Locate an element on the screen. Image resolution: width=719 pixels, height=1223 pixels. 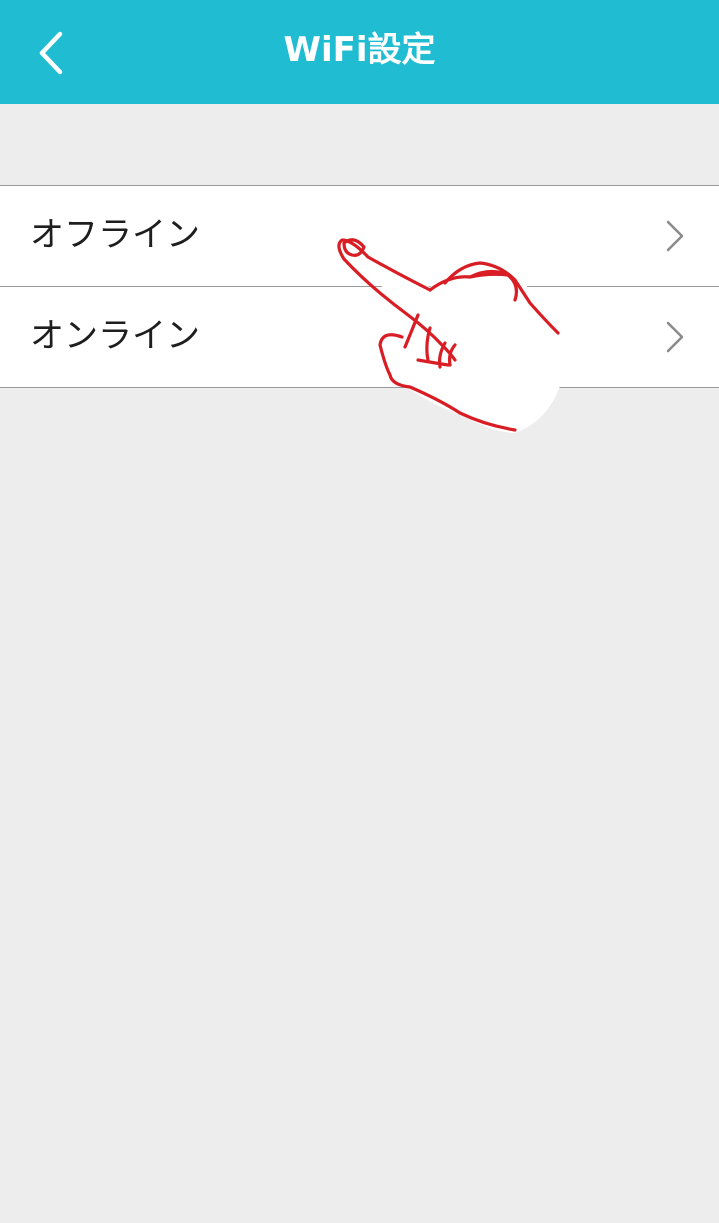
list-item-label: オンライン is located at coordinates (115, 336).